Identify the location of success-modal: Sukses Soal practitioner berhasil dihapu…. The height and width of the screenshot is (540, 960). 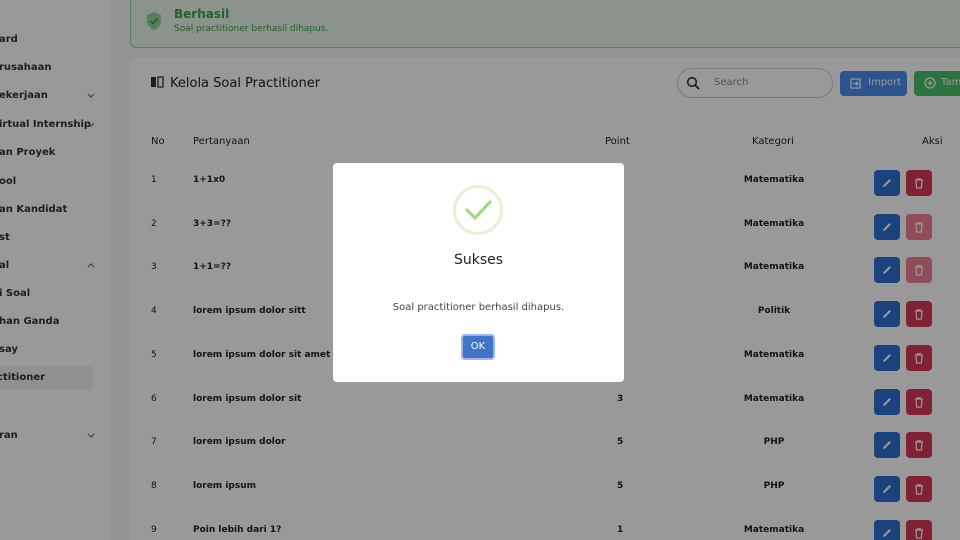
(478, 272).